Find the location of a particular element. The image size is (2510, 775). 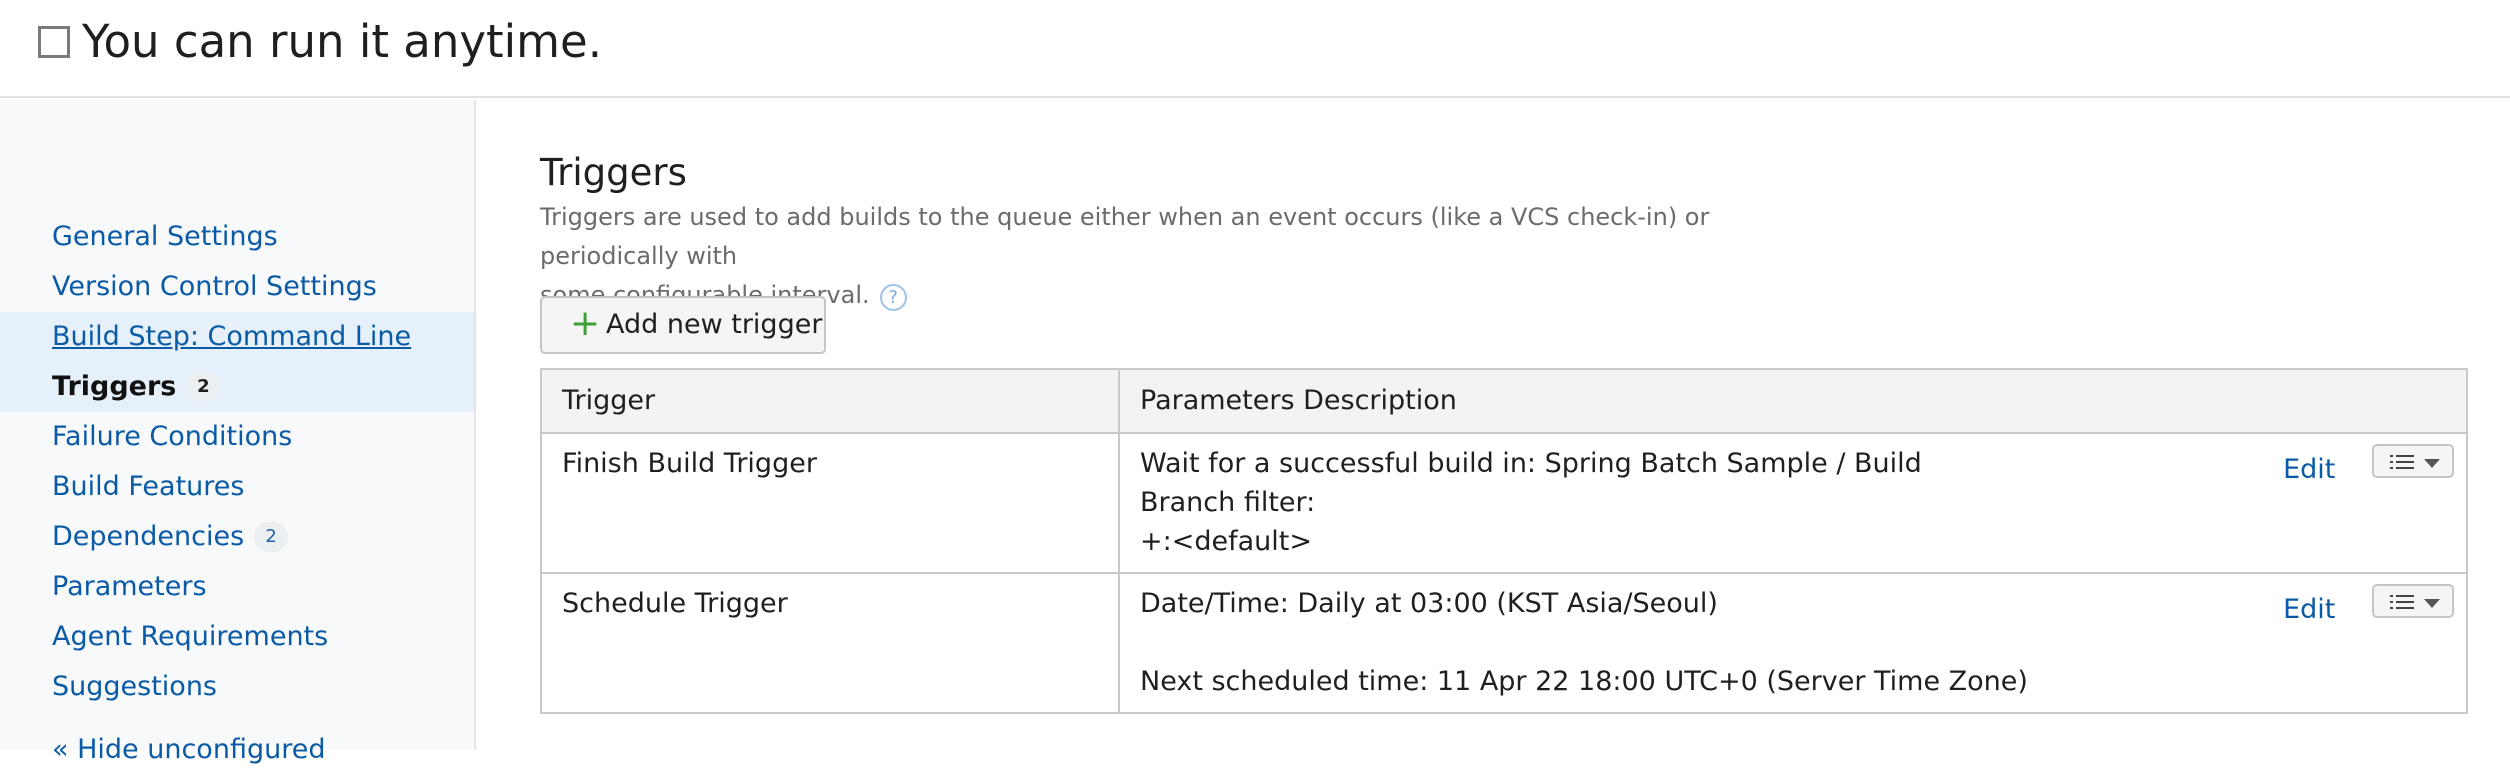

page-title: You can run it anytime. is located at coordinates (342, 41).